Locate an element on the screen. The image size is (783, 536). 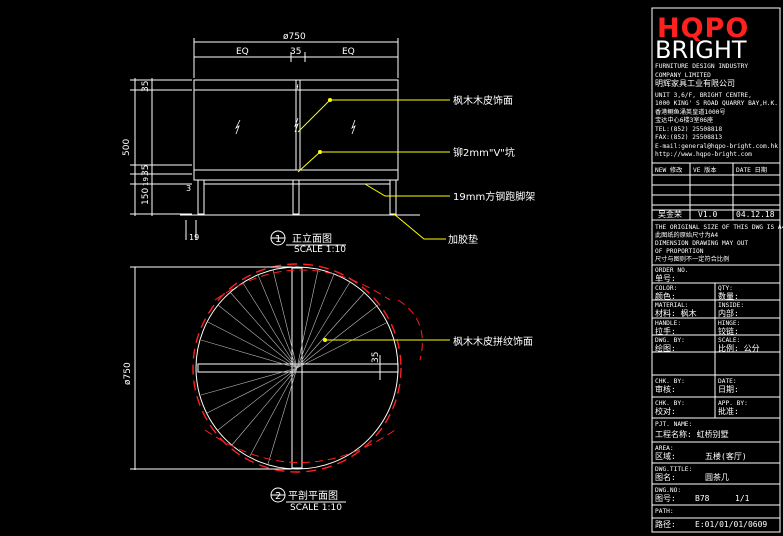
field-text: 绘图: is located at coordinates (665, 348).